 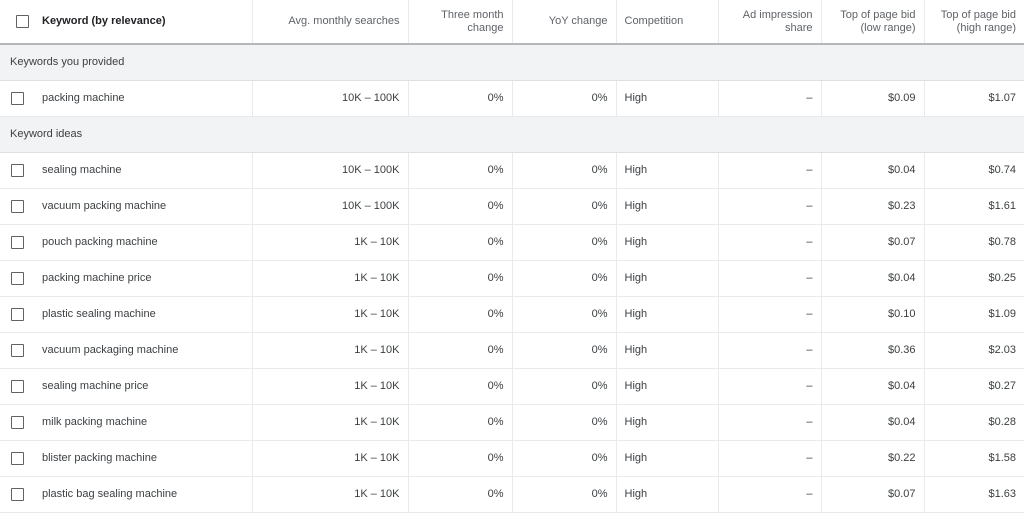 I want to click on bid-high-cell: $0.27, so click(x=973, y=386).